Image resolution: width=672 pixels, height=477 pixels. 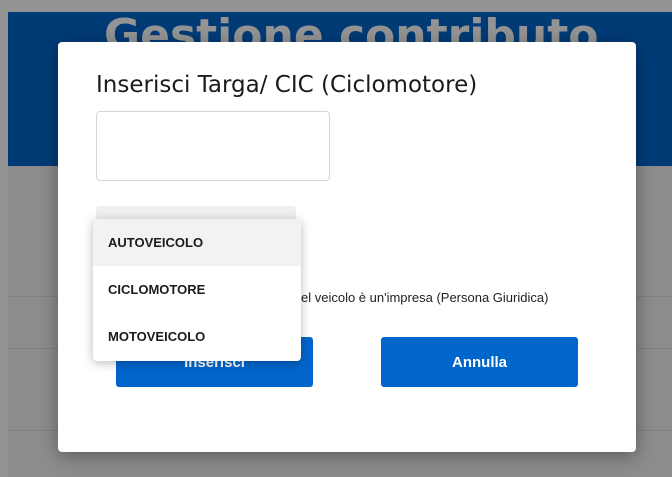 What do you see at coordinates (213, 146) in the screenshot?
I see `plate-input` at bounding box center [213, 146].